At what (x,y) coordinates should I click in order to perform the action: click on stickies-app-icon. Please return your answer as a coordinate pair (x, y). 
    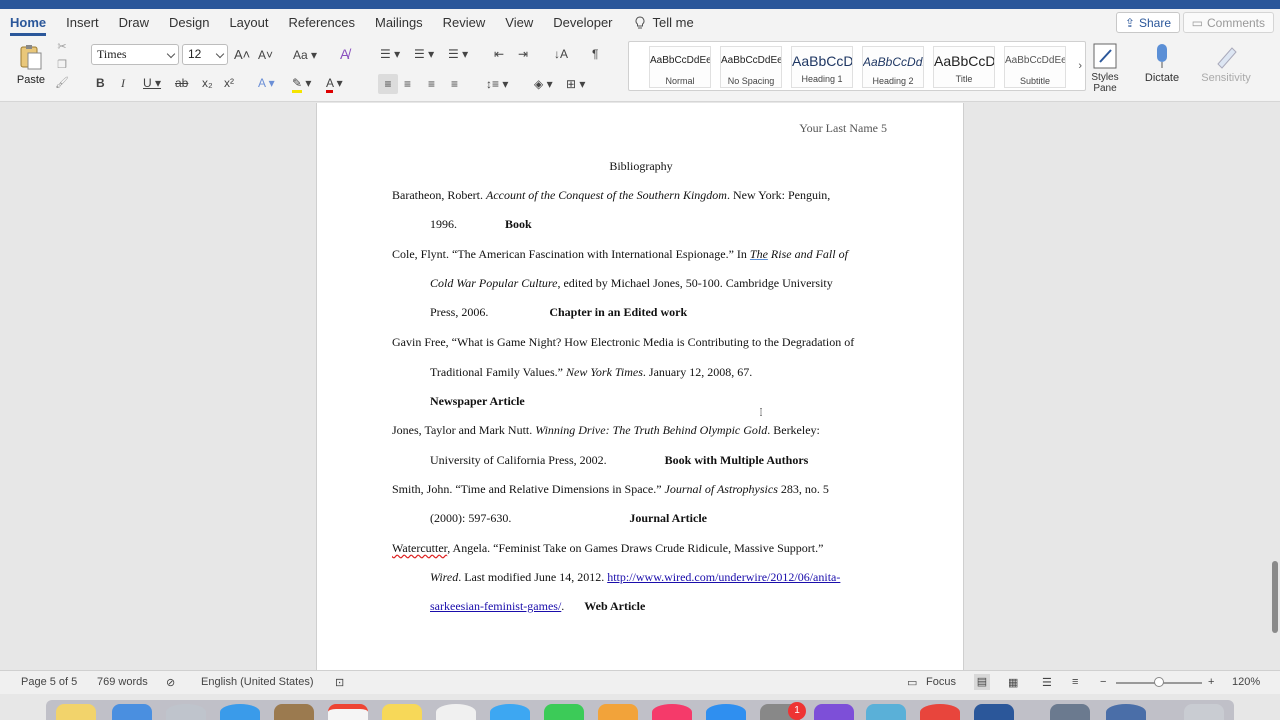
    Looking at the image, I should click on (402, 712).